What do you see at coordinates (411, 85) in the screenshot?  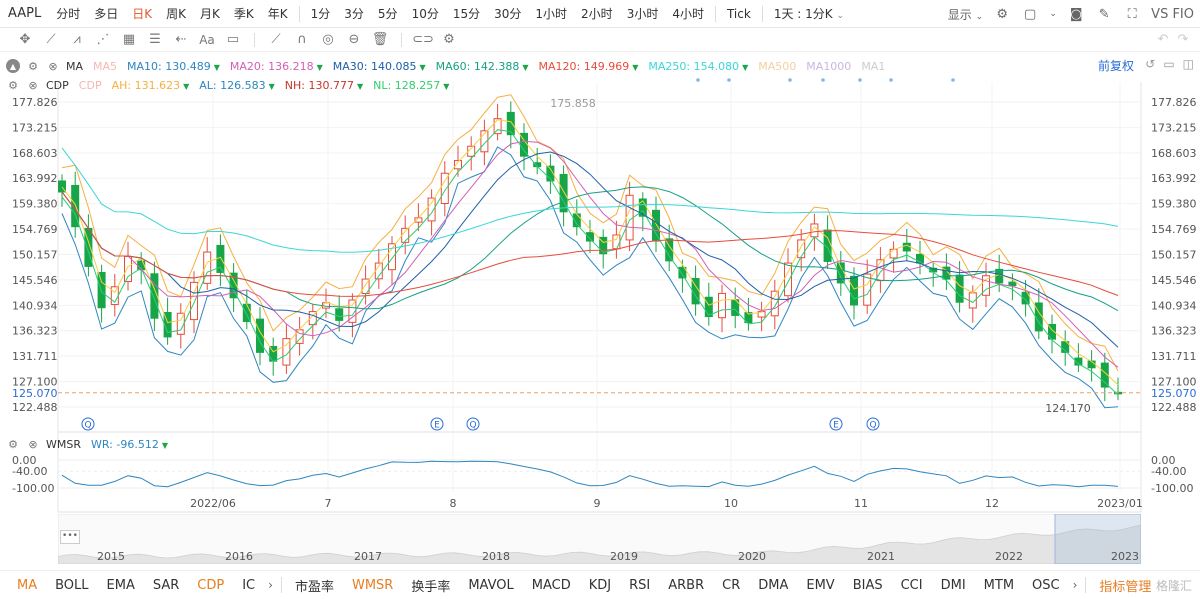 I see `legend-item: NL: 128.257 ▼` at bounding box center [411, 85].